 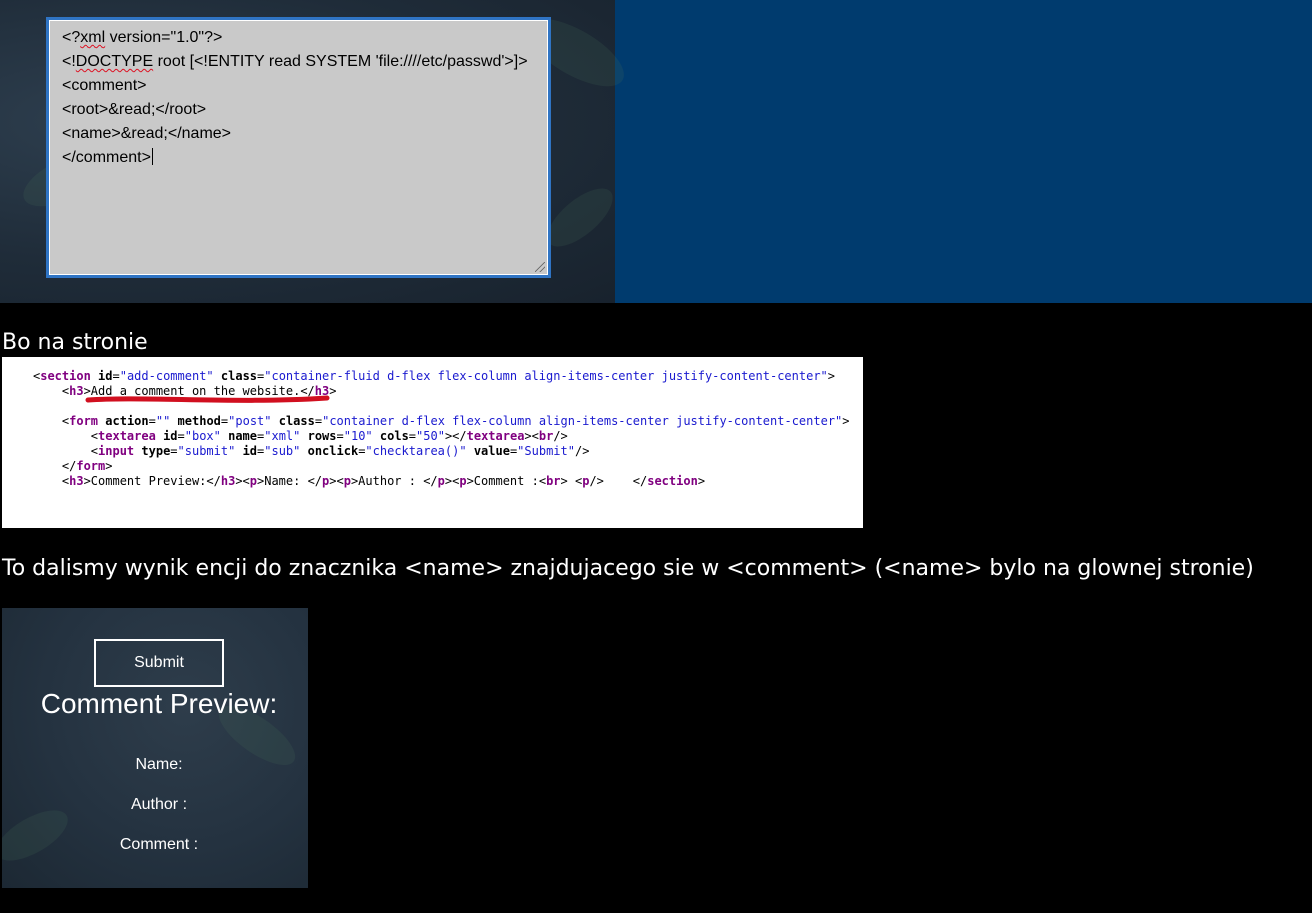 I want to click on spellcheck-word: xml, so click(x=93, y=37).